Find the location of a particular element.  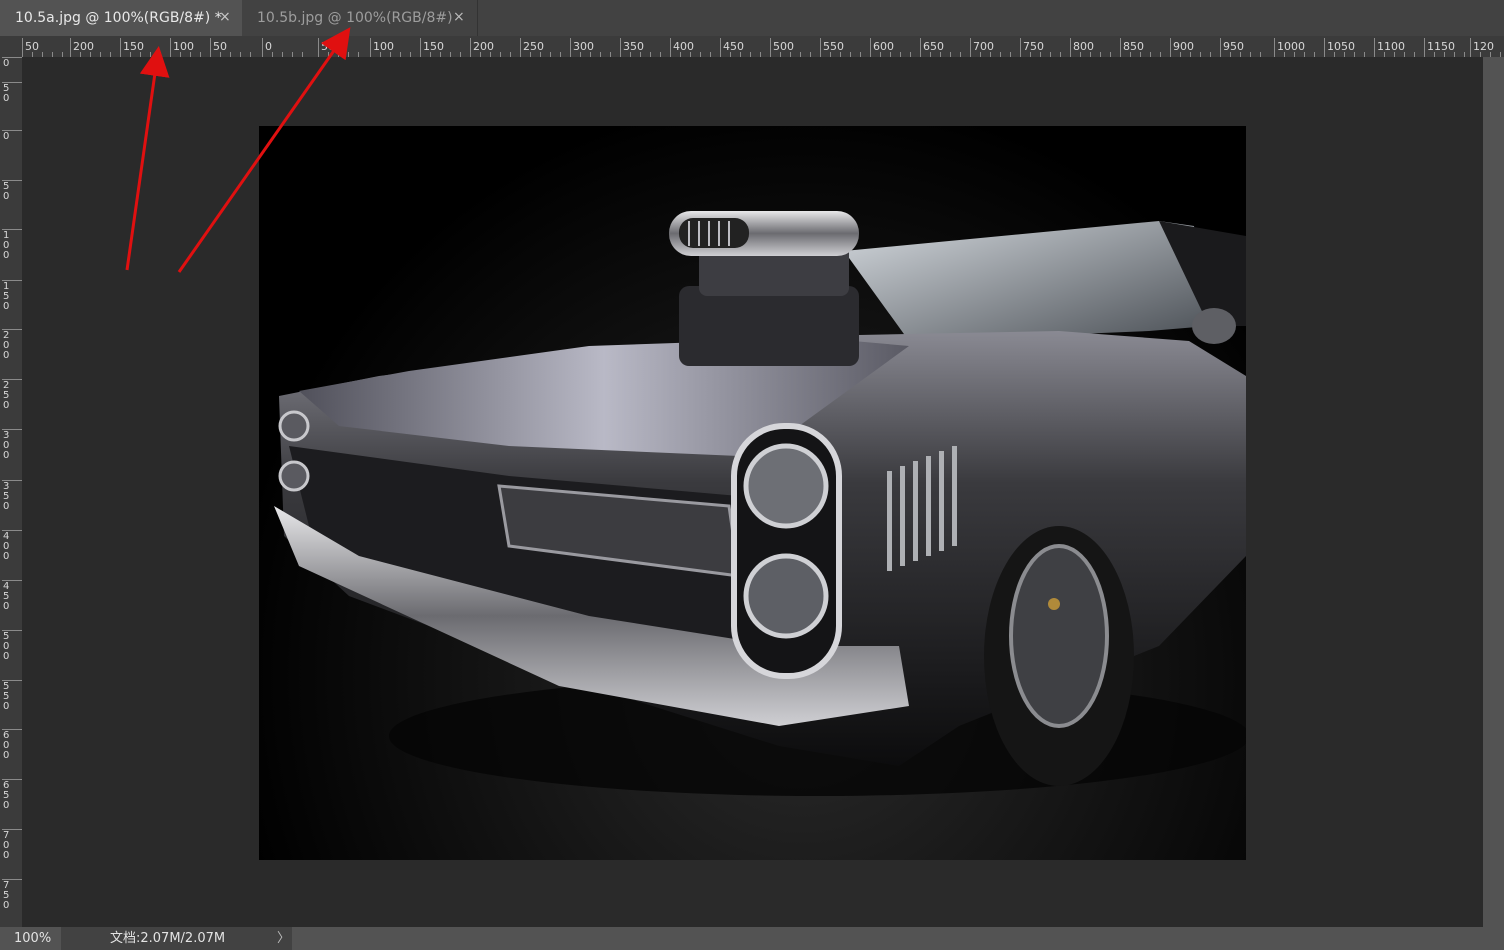

ruler-label: 1100 is located at coordinates (1391, 46).